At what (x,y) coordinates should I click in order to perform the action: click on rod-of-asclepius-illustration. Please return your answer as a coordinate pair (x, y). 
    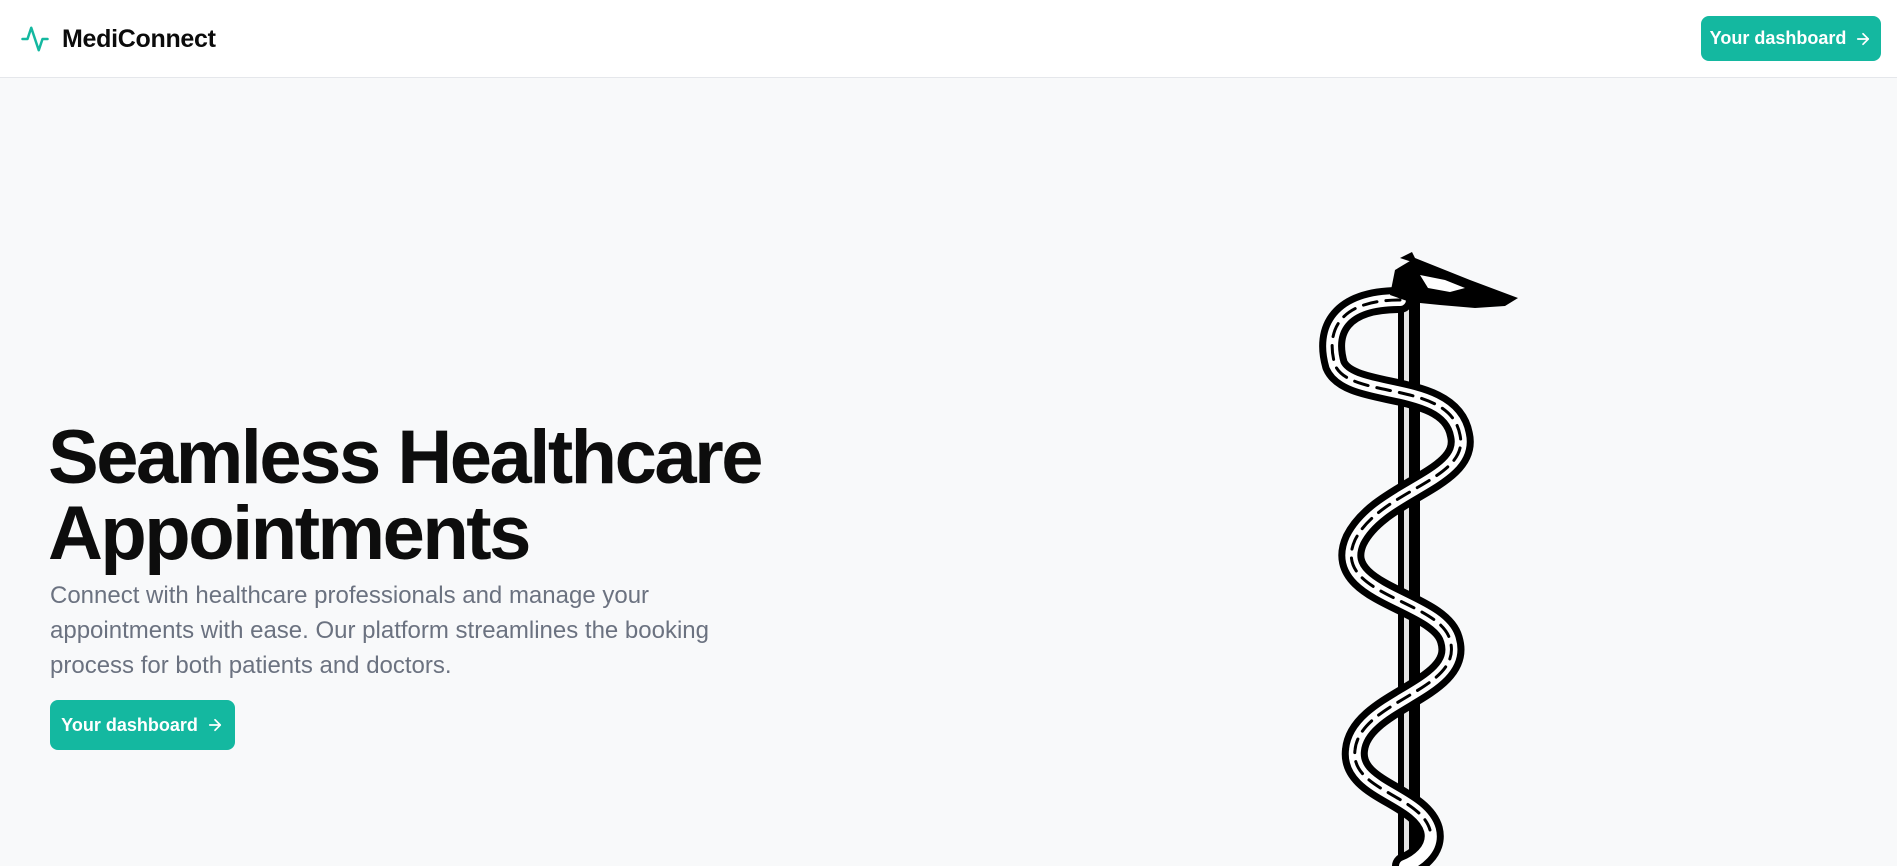
    Looking at the image, I should click on (1418, 559).